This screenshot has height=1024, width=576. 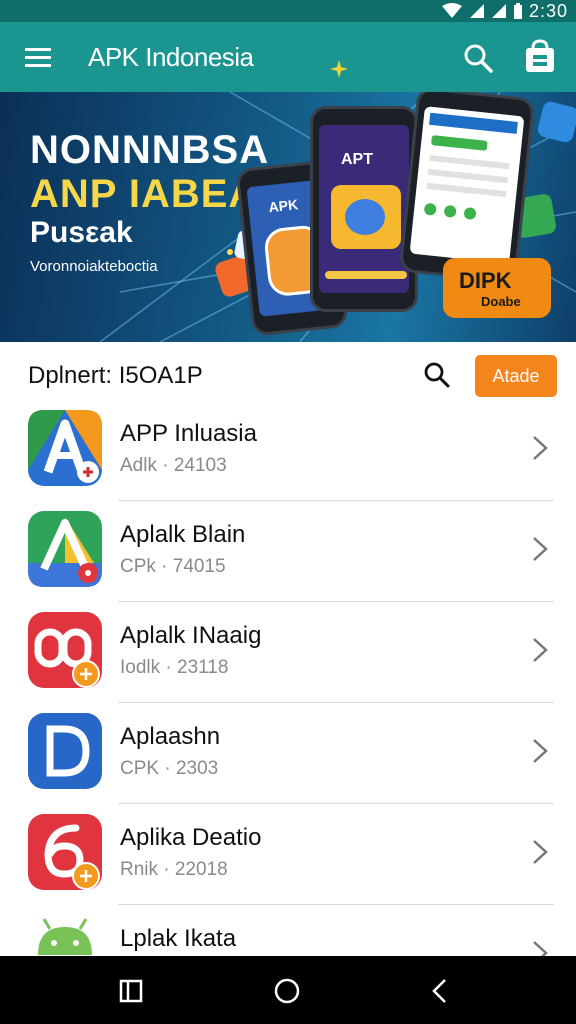 I want to click on system-nav-bar, so click(x=288, y=990).